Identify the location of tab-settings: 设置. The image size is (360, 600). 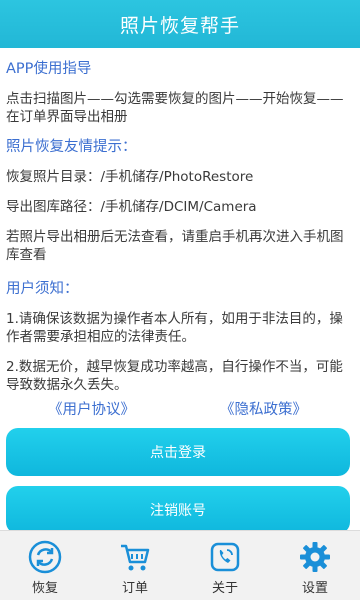
(315, 565).